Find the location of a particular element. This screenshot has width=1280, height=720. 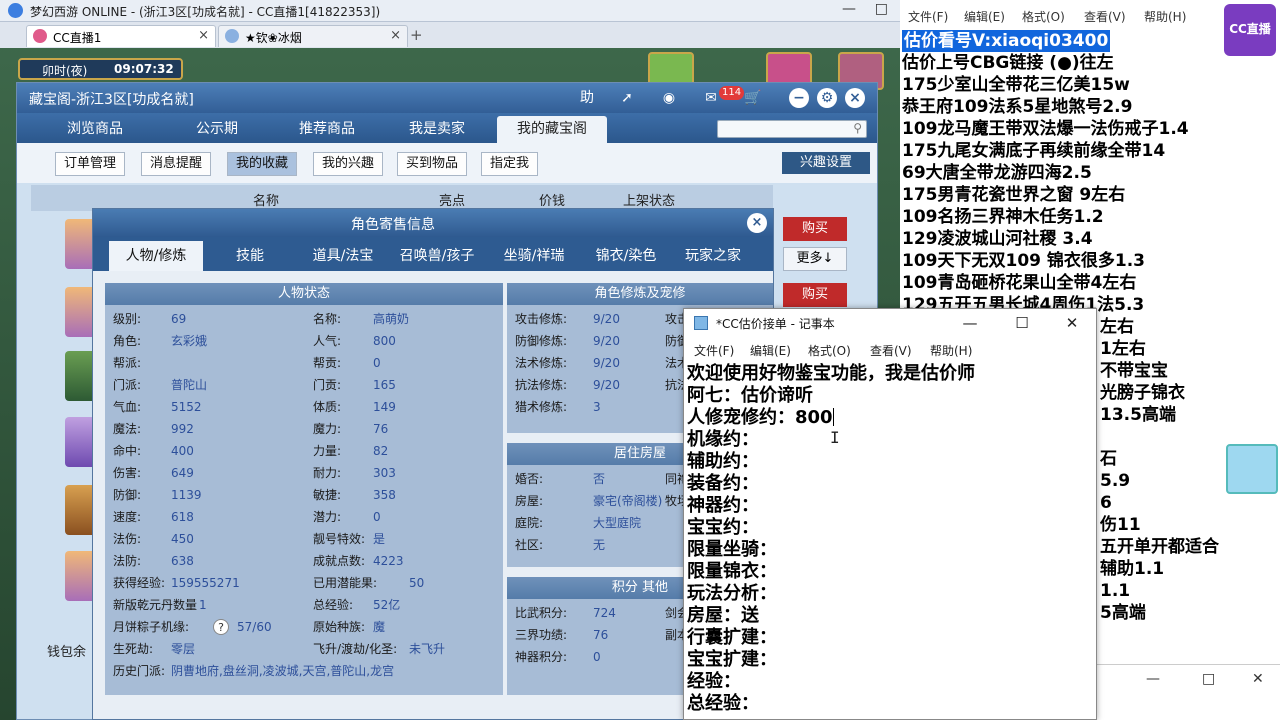

text-line: 玩法分析： is located at coordinates (732, 593).